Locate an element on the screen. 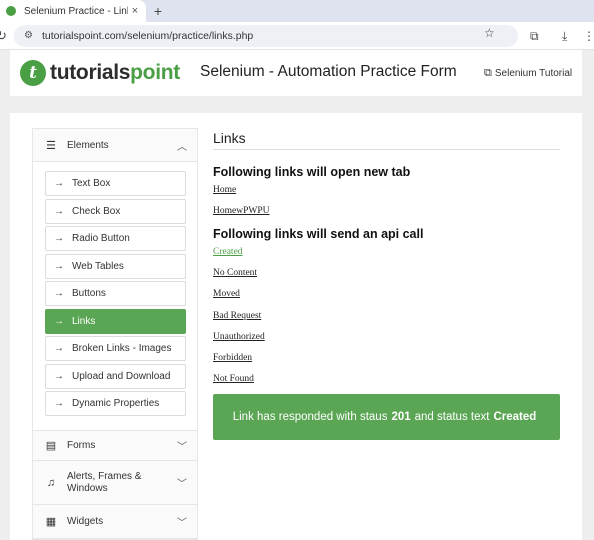 The height and width of the screenshot is (540, 594). alert-prefix: Link has responded with staus is located at coordinates (310, 417).